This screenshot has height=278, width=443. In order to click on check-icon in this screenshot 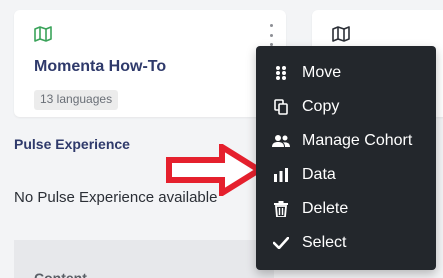, I will do `click(281, 243)`.